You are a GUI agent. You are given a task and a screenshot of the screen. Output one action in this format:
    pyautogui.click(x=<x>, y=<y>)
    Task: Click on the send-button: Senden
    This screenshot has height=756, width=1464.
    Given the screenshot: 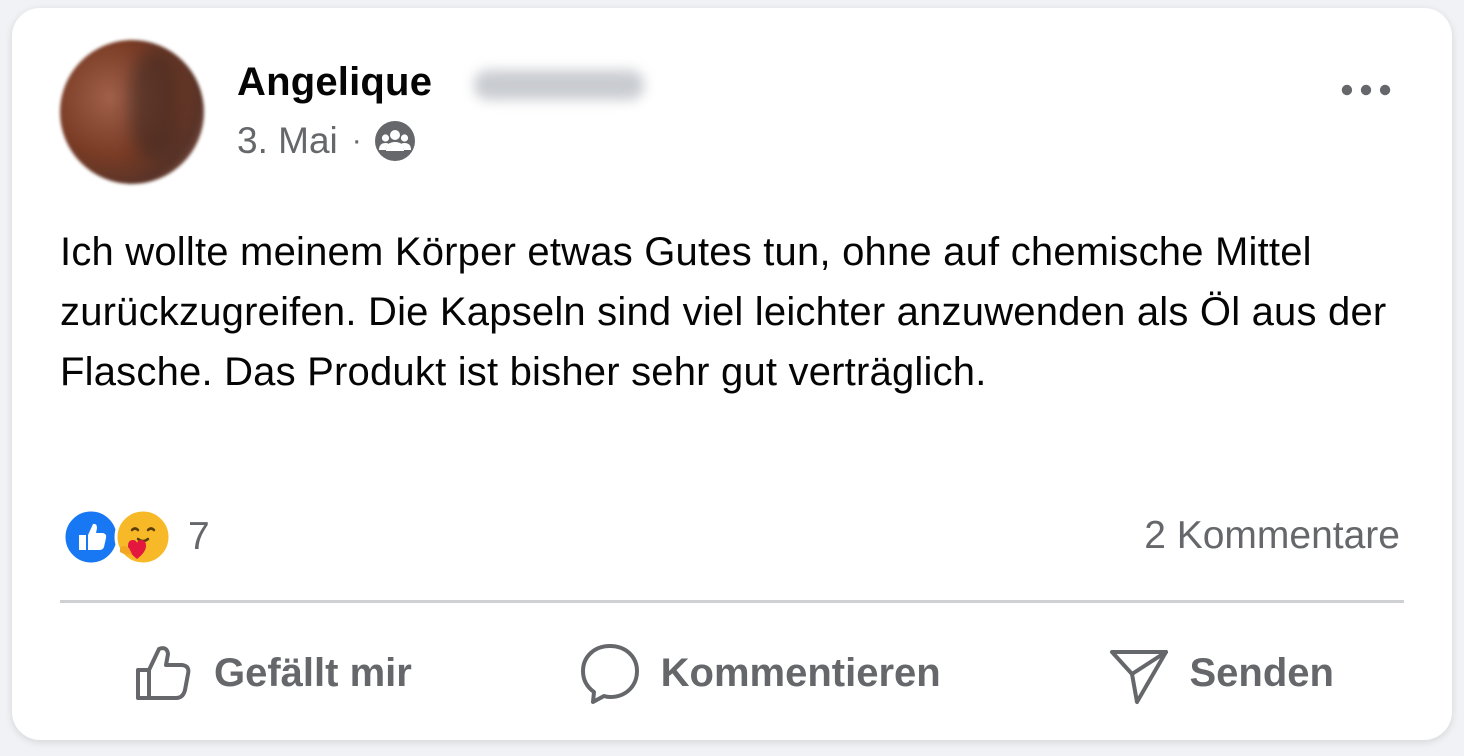 What is the action you would take?
    pyautogui.click(x=1220, y=673)
    